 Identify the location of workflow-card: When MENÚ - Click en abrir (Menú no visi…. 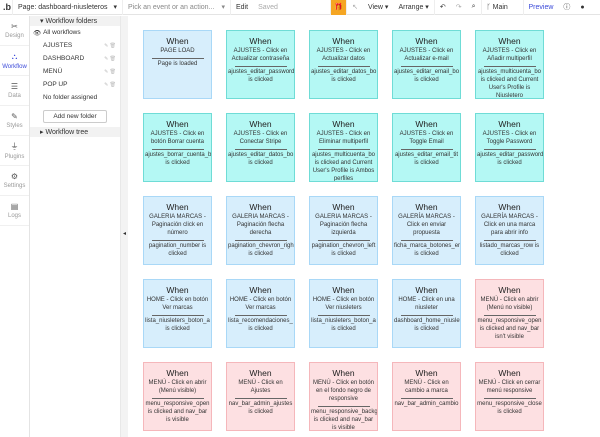
(509, 313).